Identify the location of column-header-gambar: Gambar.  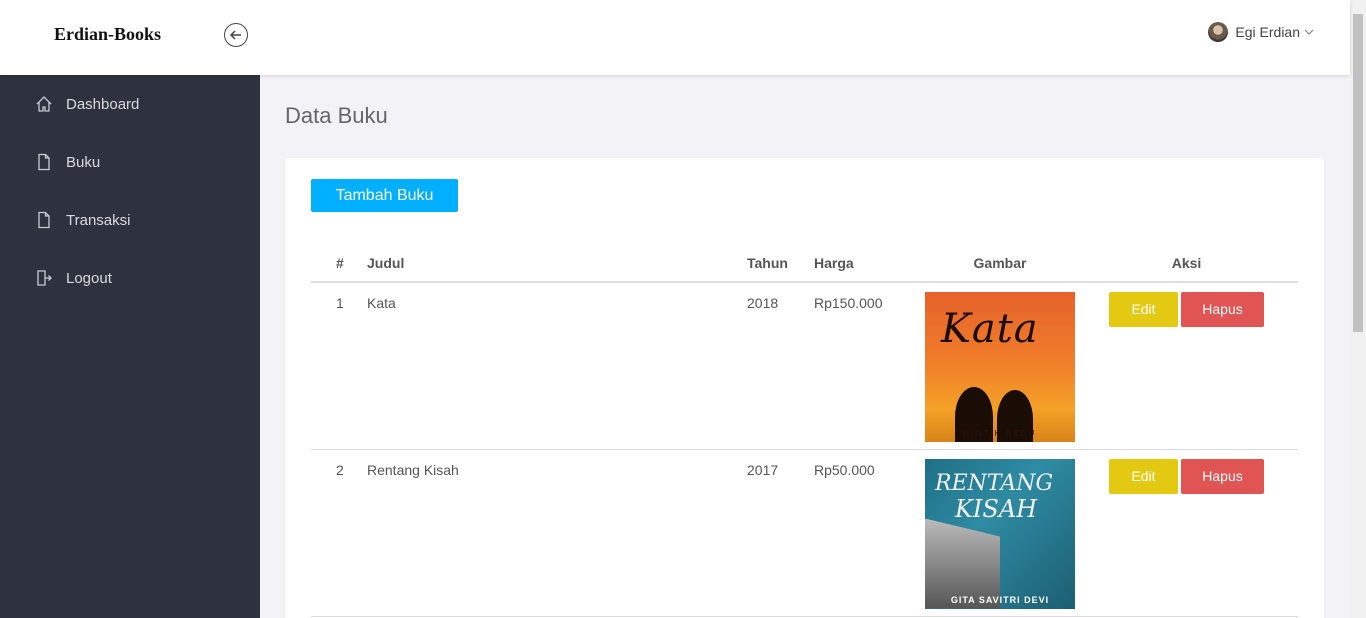
(1000, 263).